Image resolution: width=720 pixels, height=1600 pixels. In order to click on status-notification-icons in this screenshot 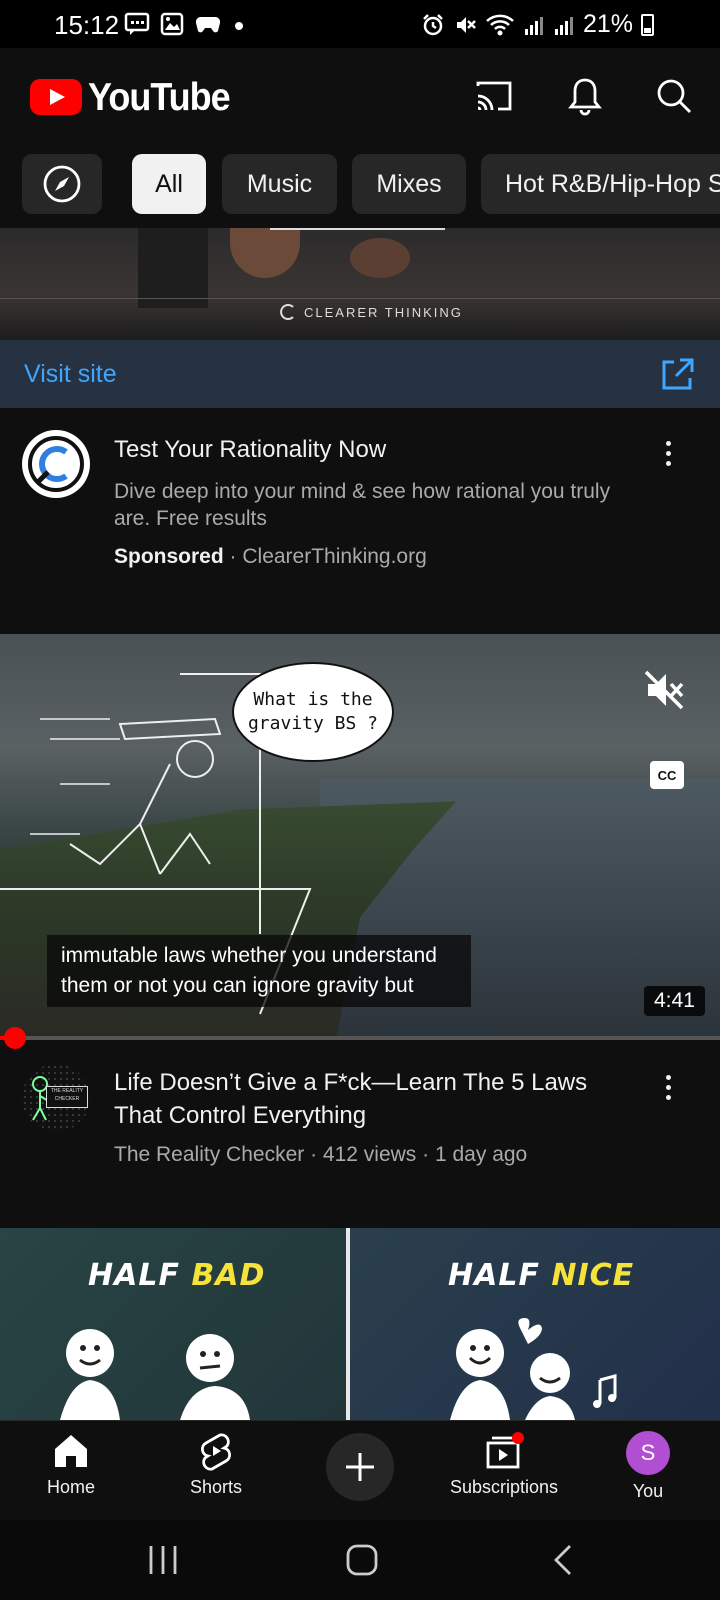, I will do `click(185, 24)`.